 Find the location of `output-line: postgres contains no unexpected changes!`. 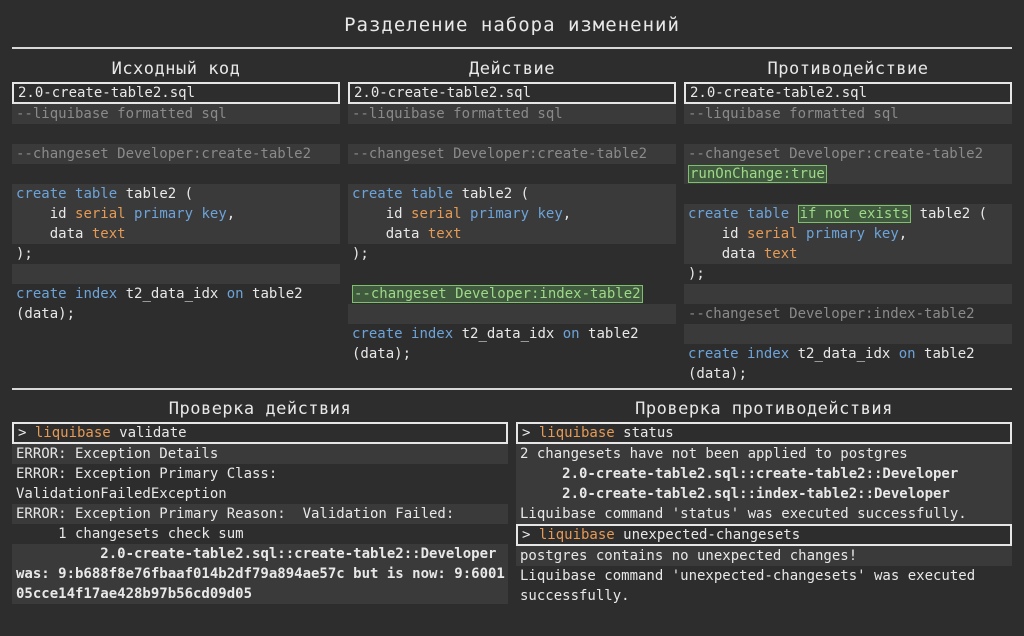

output-line: postgres contains no unexpected changes! is located at coordinates (764, 556).